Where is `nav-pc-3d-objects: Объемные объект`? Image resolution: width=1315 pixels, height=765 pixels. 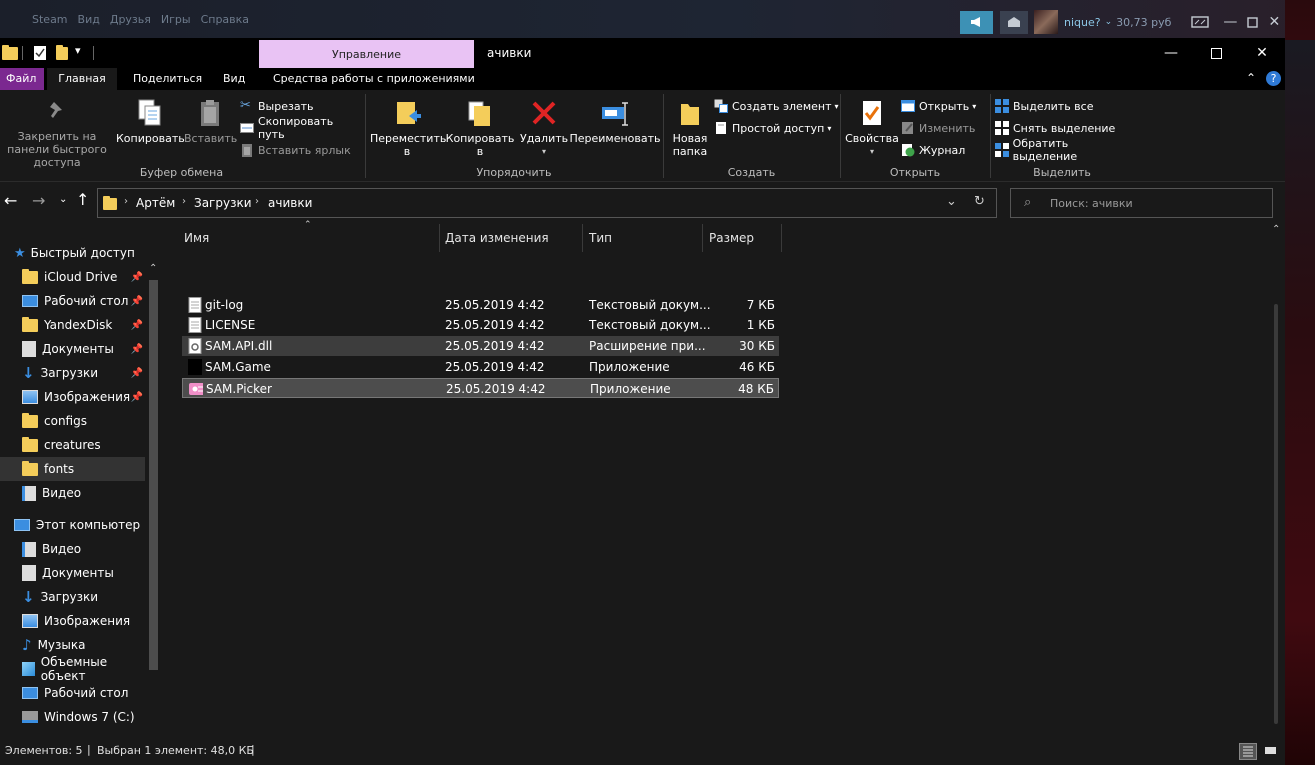 nav-pc-3d-objects: Объемные объект is located at coordinates (72, 669).